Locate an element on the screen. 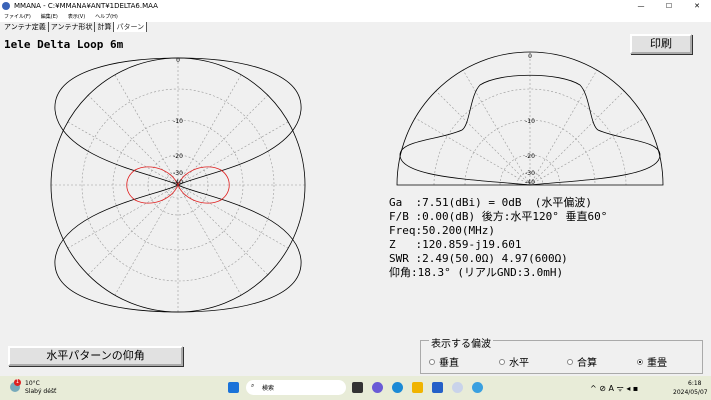 Image resolution: width=711 pixels, height=400 pixels. tray-icons: ^ ⊘ A ᯤ ◂ ▪ is located at coordinates (614, 388).